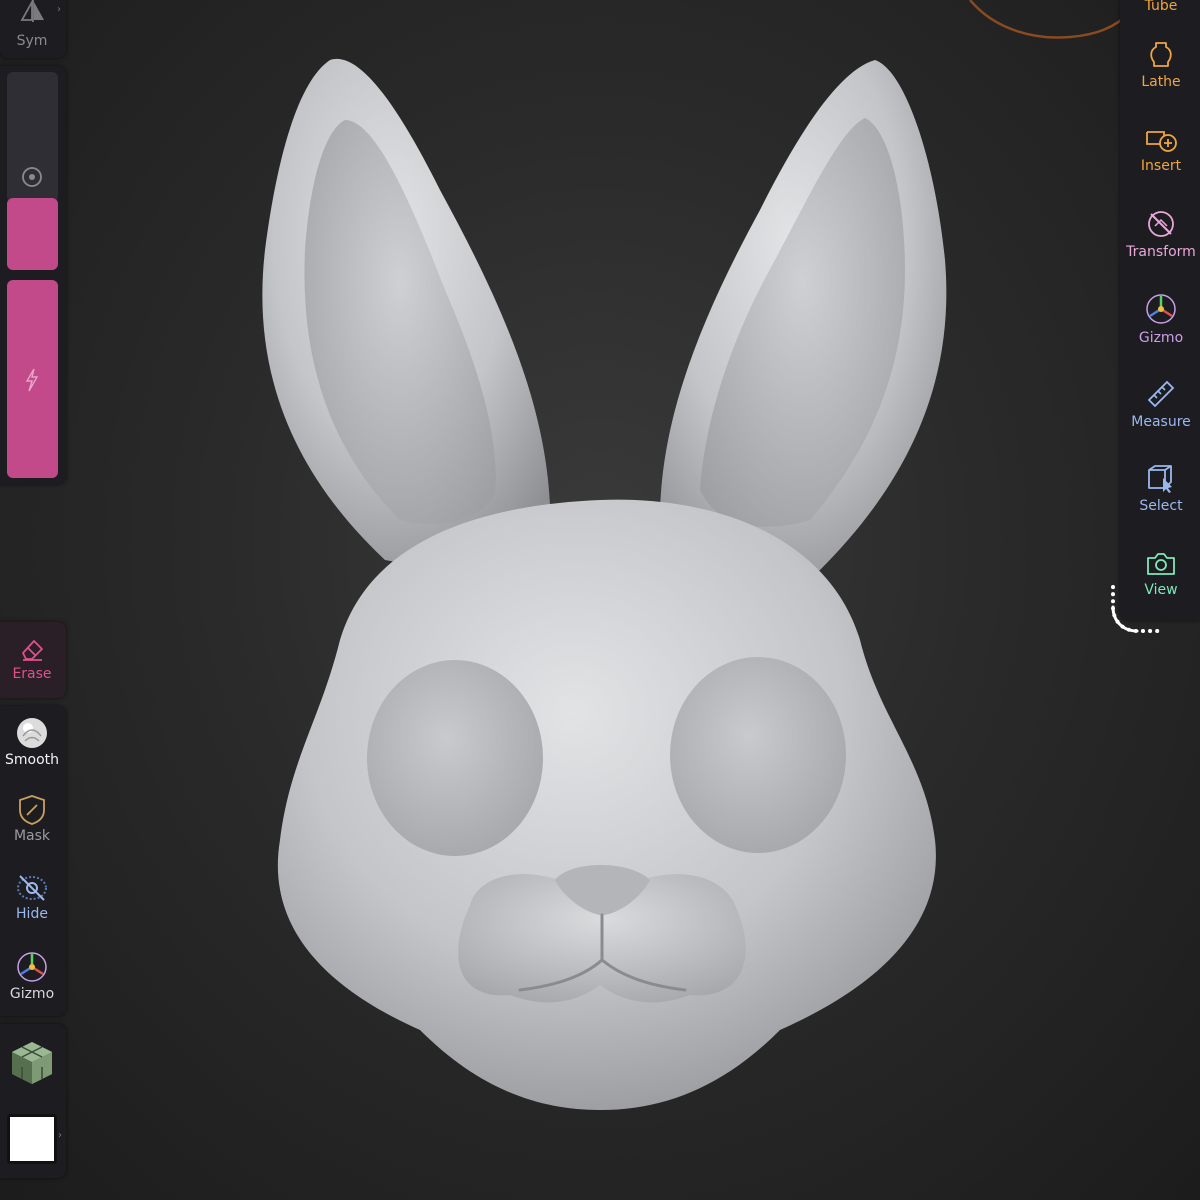 This screenshot has height=1200, width=1200. I want to click on gizmo-tool-right: Gizmo, so click(1160, 319).